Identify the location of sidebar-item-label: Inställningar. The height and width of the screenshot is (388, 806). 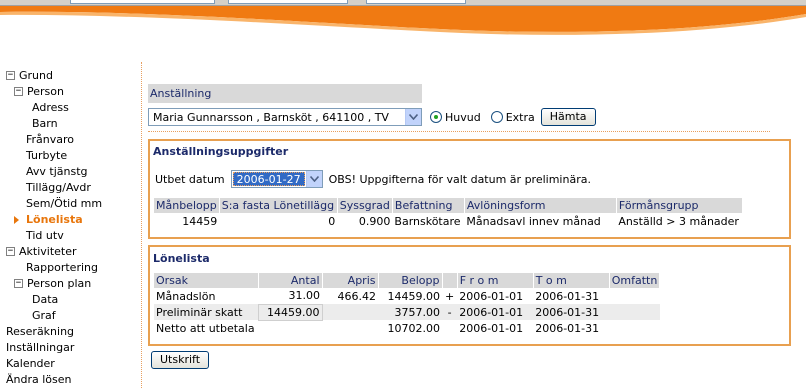
(40, 347).